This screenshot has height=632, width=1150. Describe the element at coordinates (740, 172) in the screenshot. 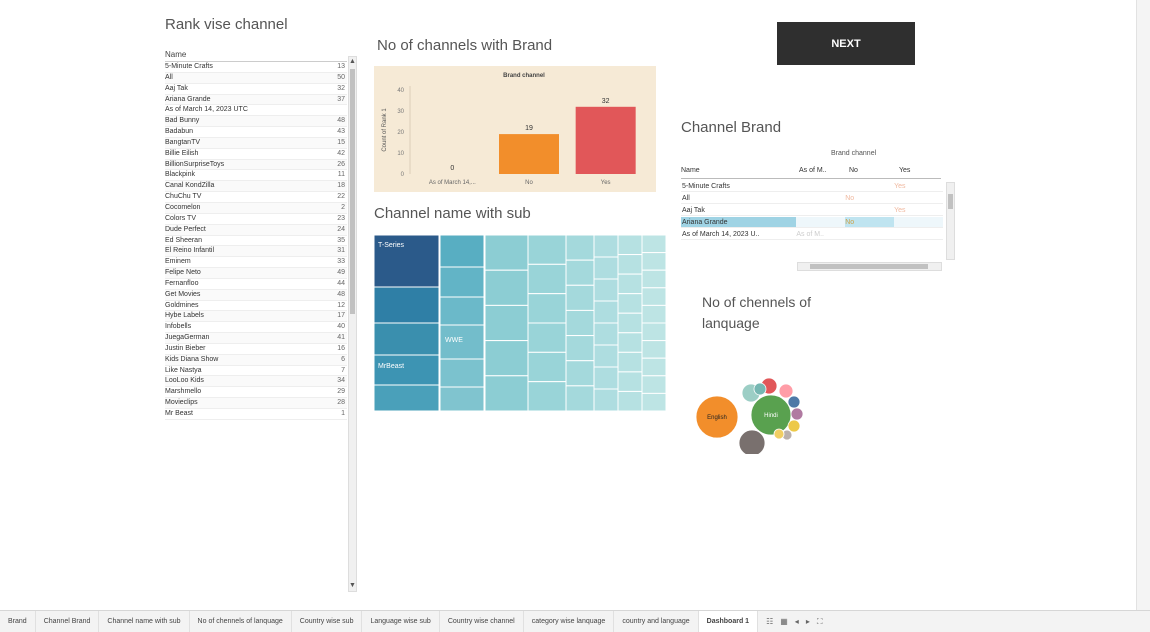

I see `col-name: Name` at that location.